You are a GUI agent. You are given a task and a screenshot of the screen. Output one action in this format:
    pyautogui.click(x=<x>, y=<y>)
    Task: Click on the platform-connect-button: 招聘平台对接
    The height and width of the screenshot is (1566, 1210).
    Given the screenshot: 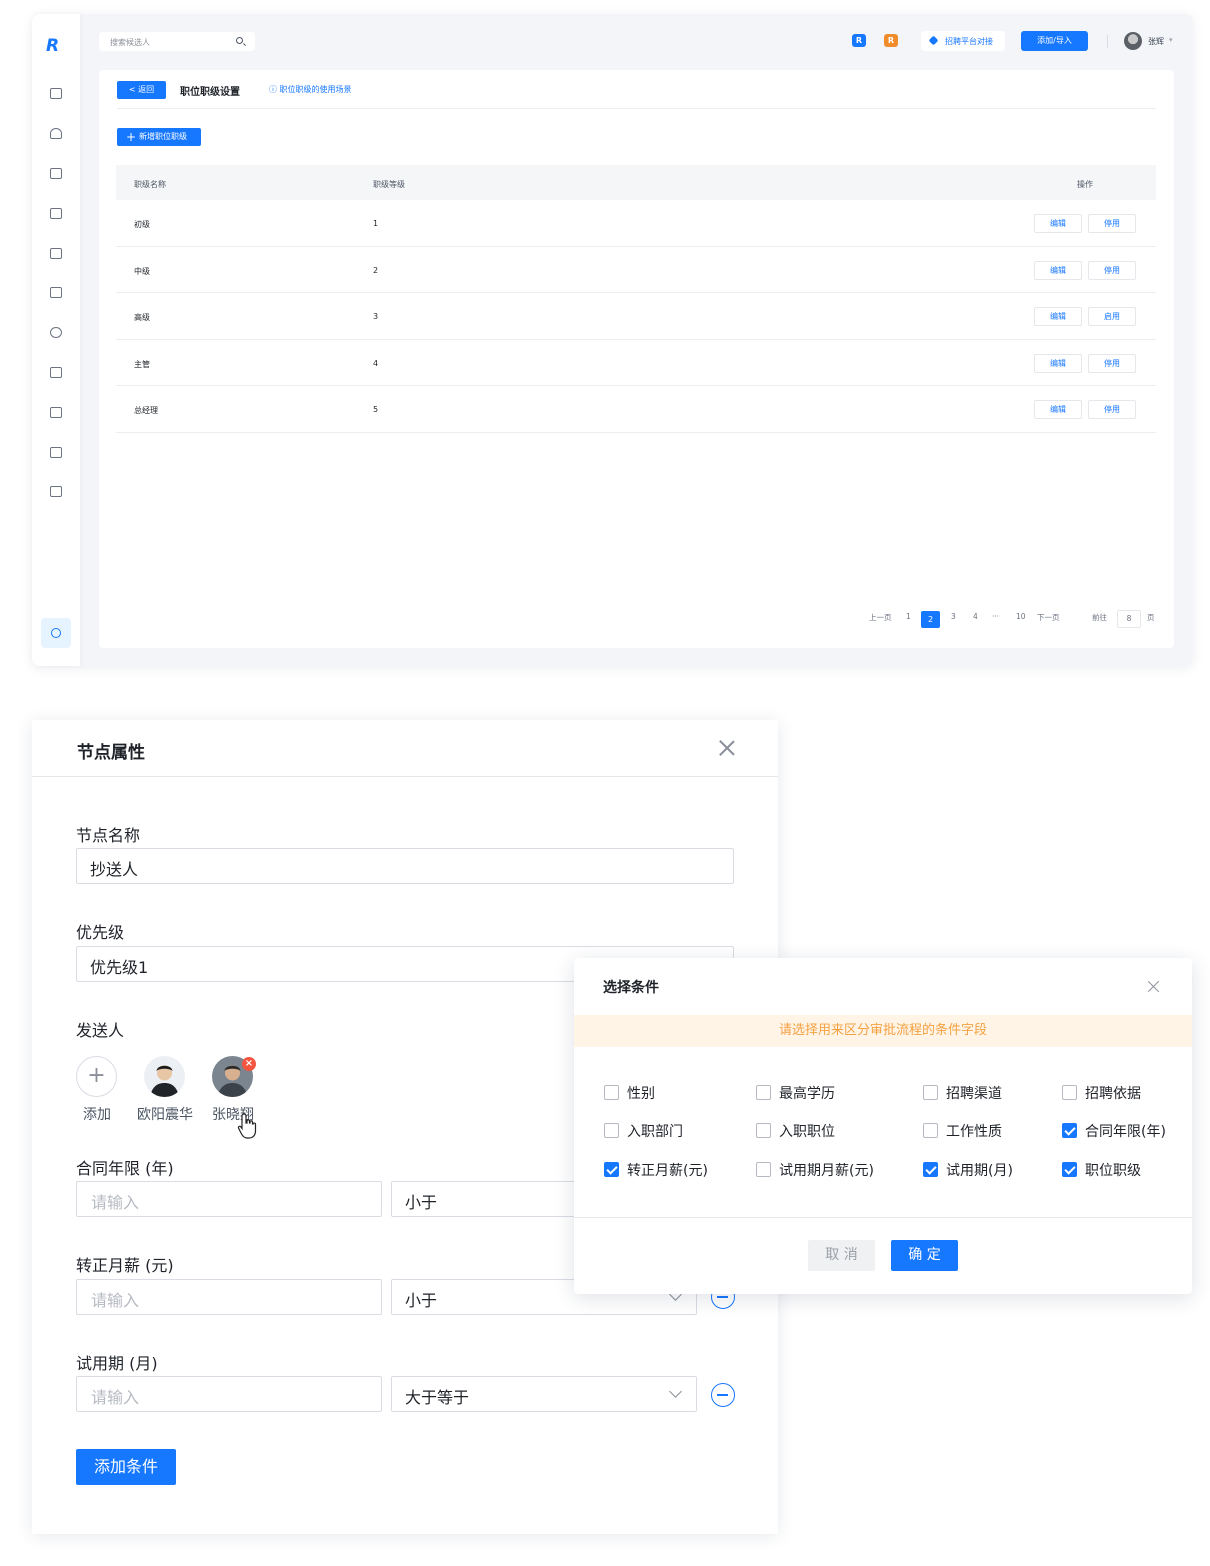 What is the action you would take?
    pyautogui.click(x=963, y=41)
    